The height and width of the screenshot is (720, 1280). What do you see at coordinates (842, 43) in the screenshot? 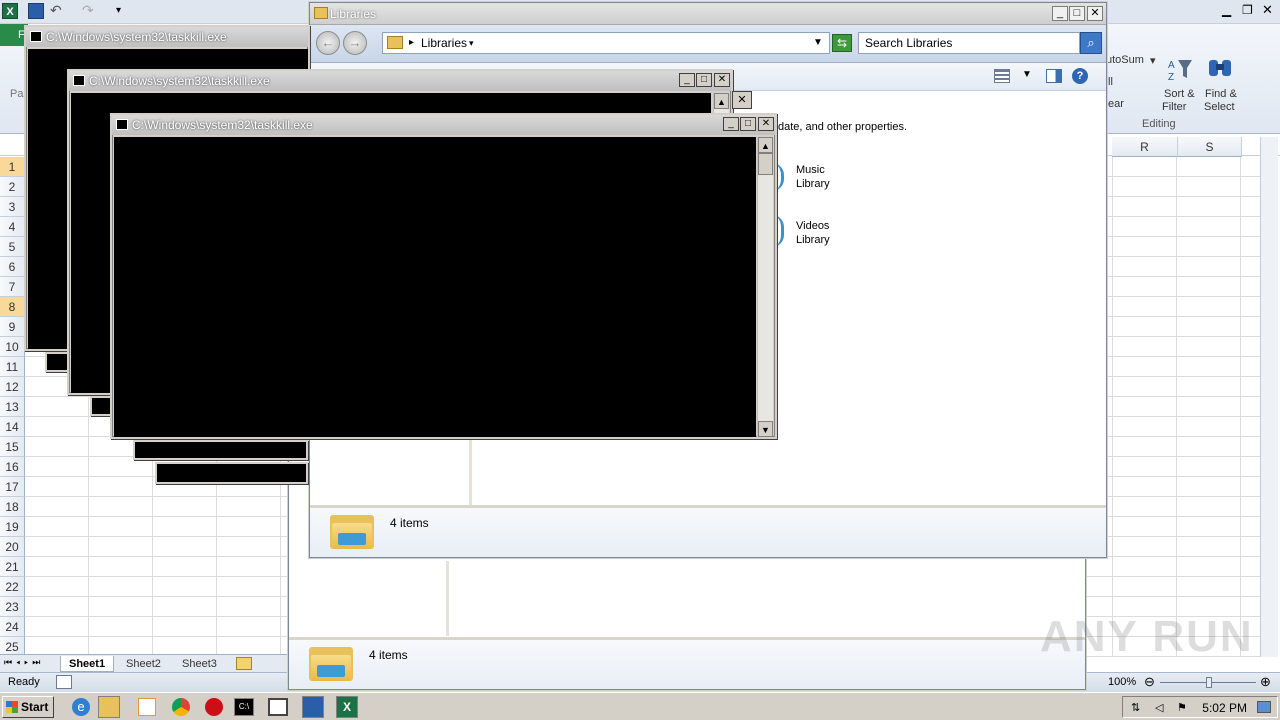
I see `refresh-icon: ⇆` at bounding box center [842, 43].